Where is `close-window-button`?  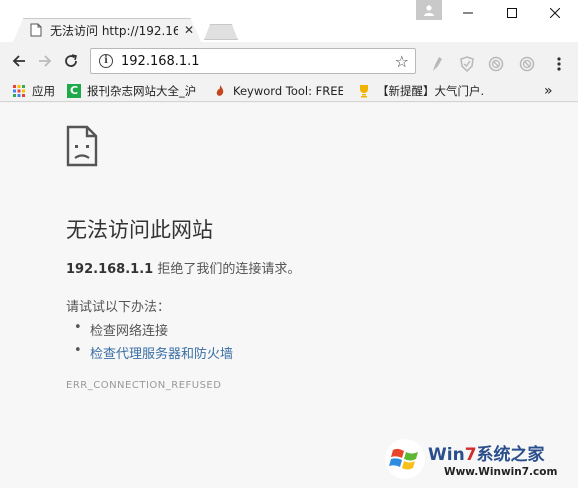 close-window-button is located at coordinates (555, 13).